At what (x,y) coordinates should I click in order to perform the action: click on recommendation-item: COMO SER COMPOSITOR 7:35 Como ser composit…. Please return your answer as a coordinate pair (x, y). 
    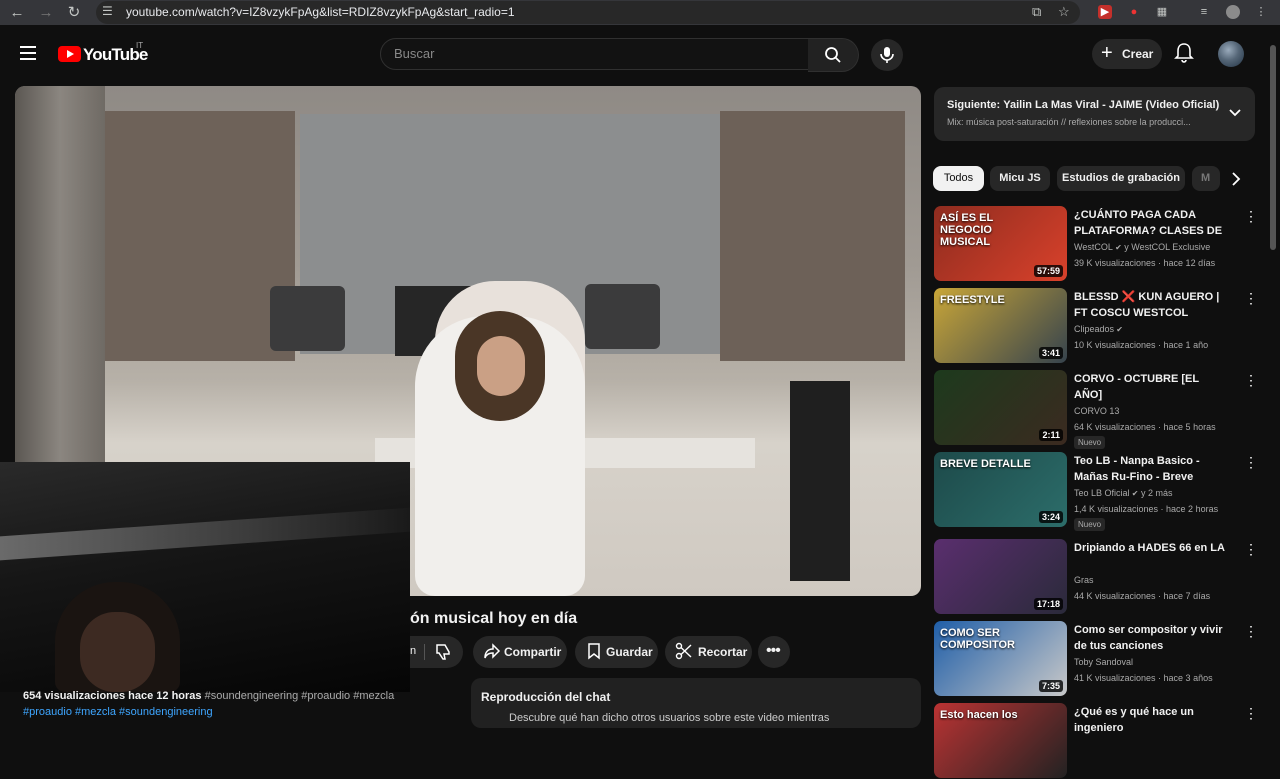
    Looking at the image, I should click on (1101, 659).